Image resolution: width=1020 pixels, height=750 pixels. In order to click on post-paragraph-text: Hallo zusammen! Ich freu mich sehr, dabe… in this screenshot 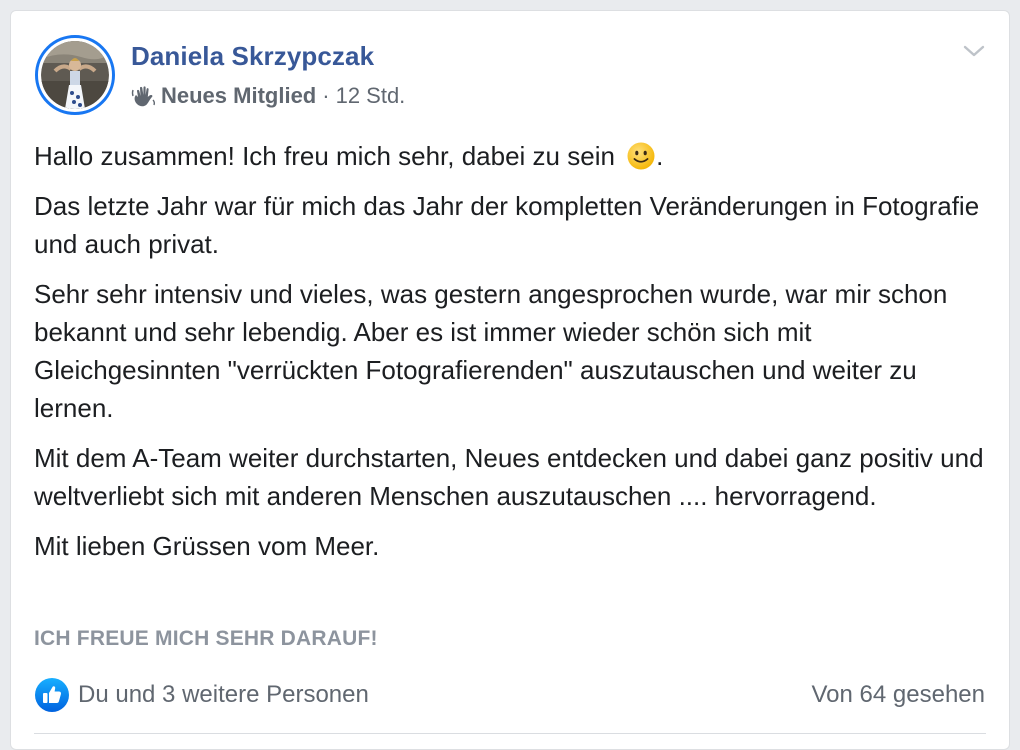, I will do `click(324, 156)`.